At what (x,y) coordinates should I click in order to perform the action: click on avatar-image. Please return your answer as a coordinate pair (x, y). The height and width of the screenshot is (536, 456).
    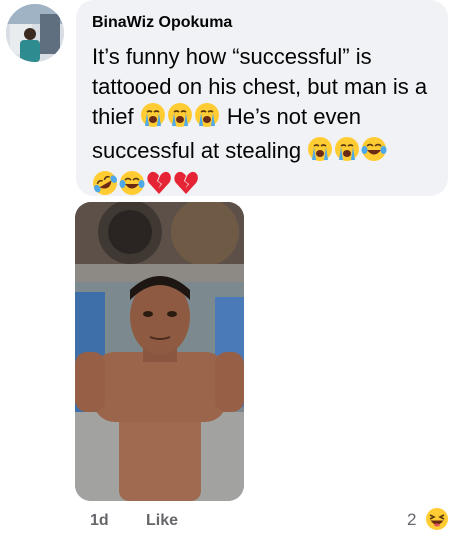
    Looking at the image, I should click on (35, 33).